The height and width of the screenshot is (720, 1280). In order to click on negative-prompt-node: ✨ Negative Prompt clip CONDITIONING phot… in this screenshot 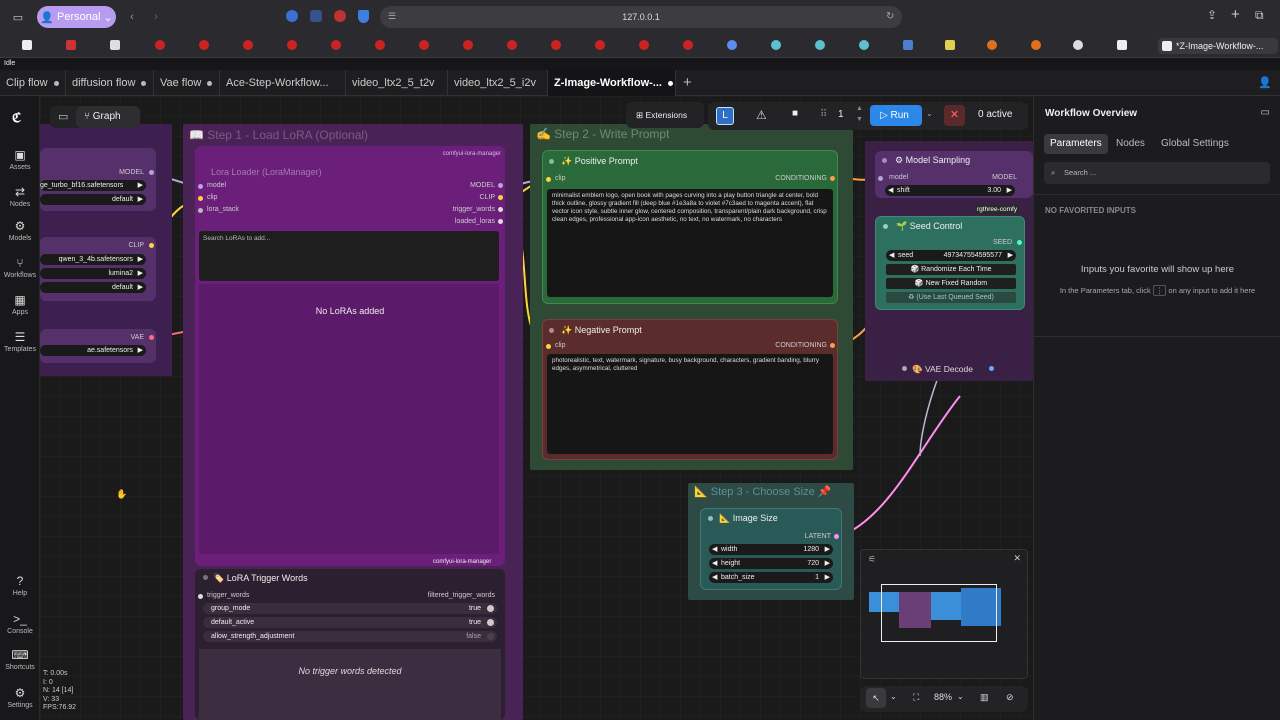, I will do `click(690, 389)`.